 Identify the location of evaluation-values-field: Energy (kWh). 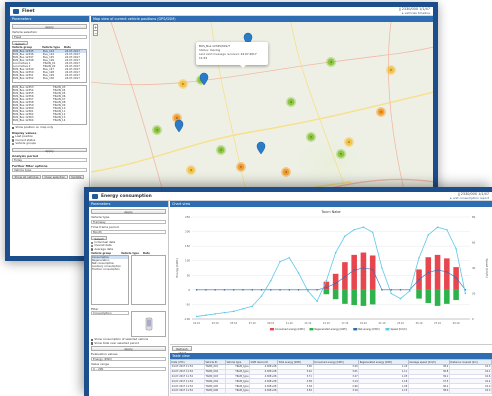
(128, 358).